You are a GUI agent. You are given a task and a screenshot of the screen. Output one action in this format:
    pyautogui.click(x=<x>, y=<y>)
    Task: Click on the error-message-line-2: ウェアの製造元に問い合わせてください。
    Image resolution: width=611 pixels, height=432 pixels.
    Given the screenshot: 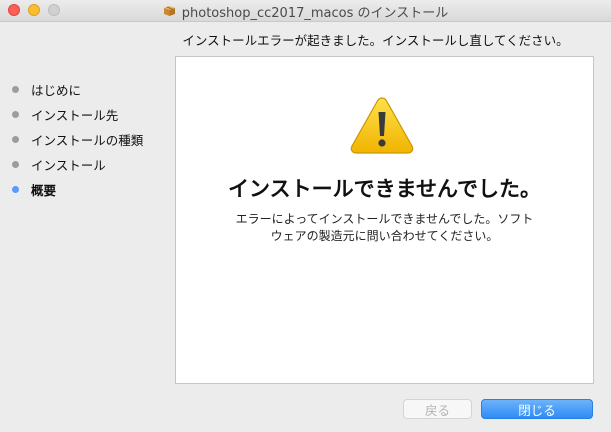 What is the action you would take?
    pyautogui.click(x=384, y=236)
    